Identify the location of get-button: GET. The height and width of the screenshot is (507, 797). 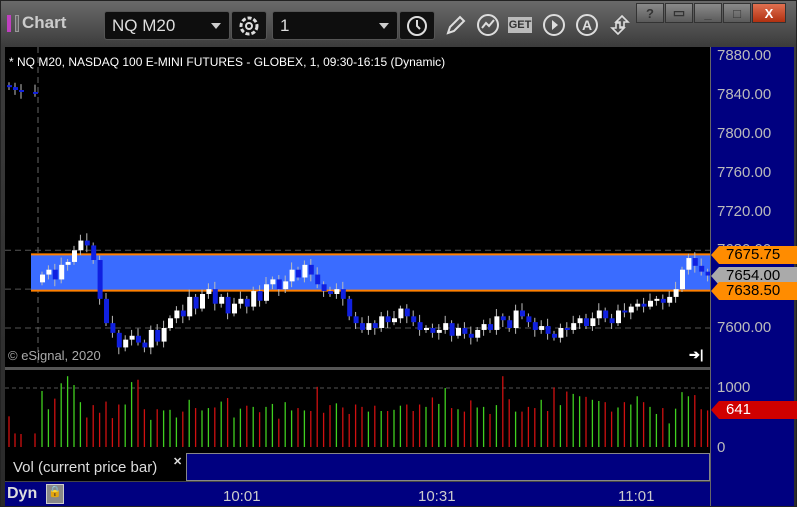
(520, 25).